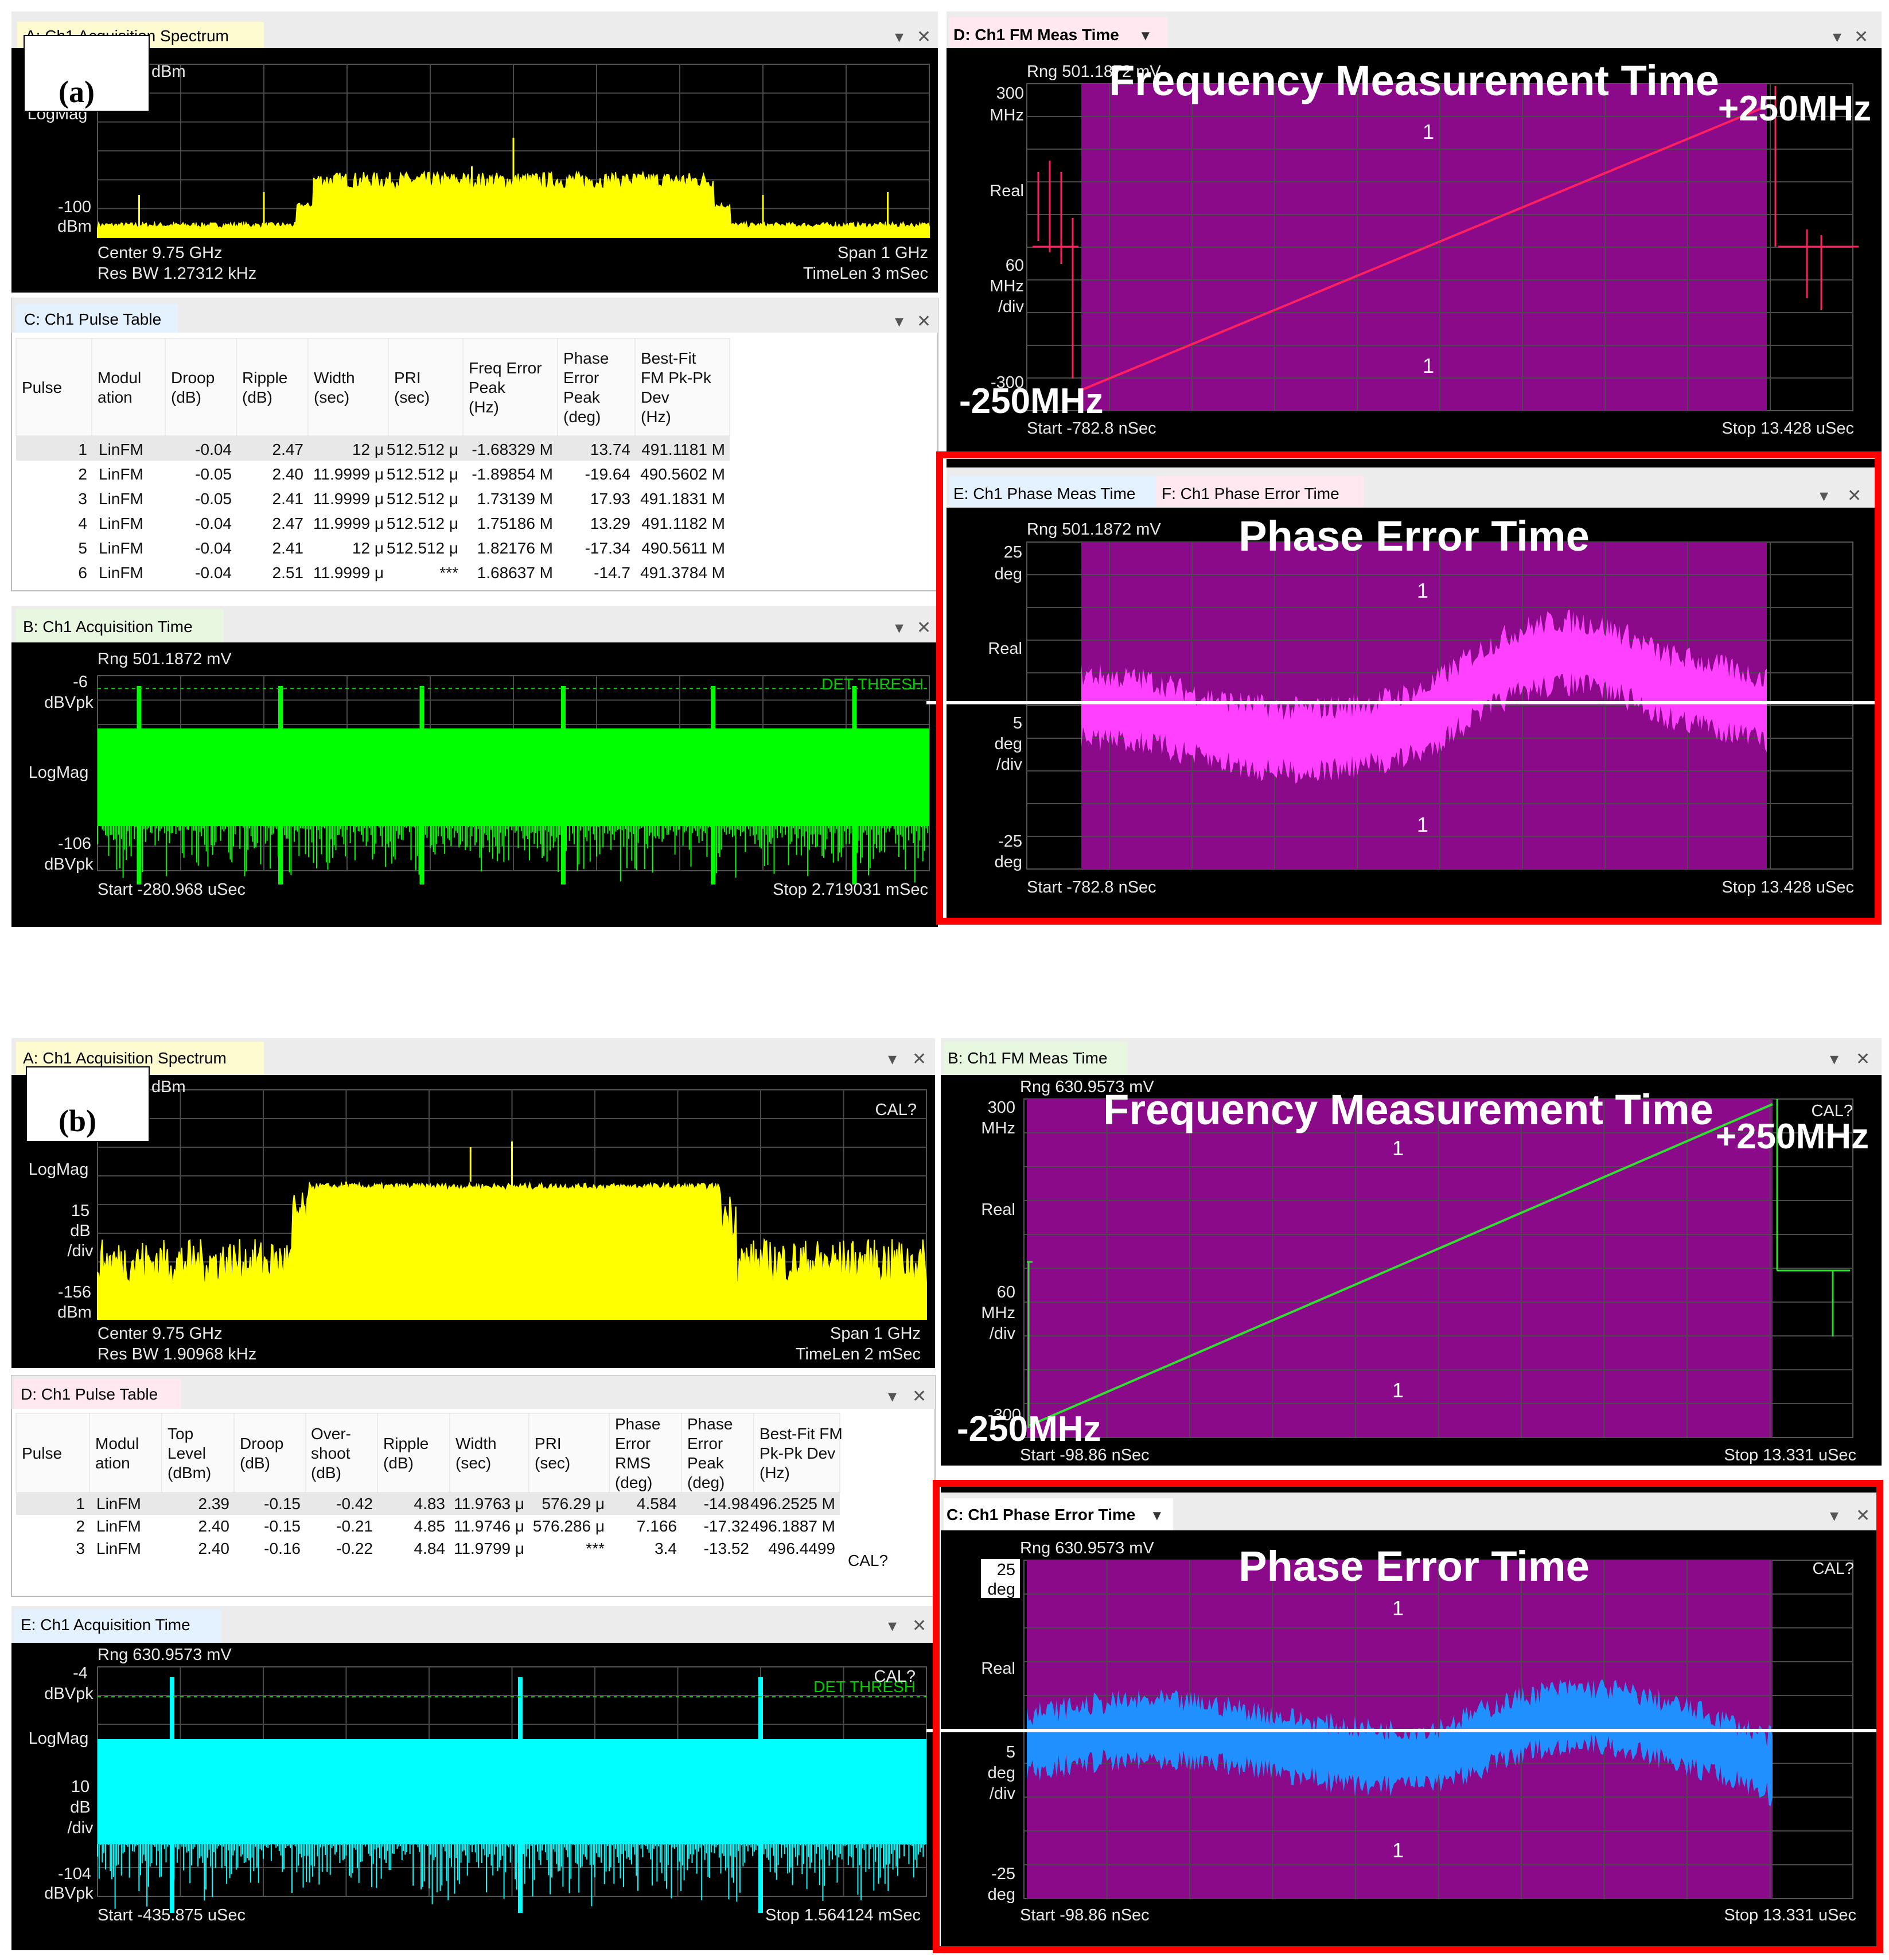  Describe the element at coordinates (69, 1893) in the screenshot. I see `bottom-unit: dBVpk` at that location.